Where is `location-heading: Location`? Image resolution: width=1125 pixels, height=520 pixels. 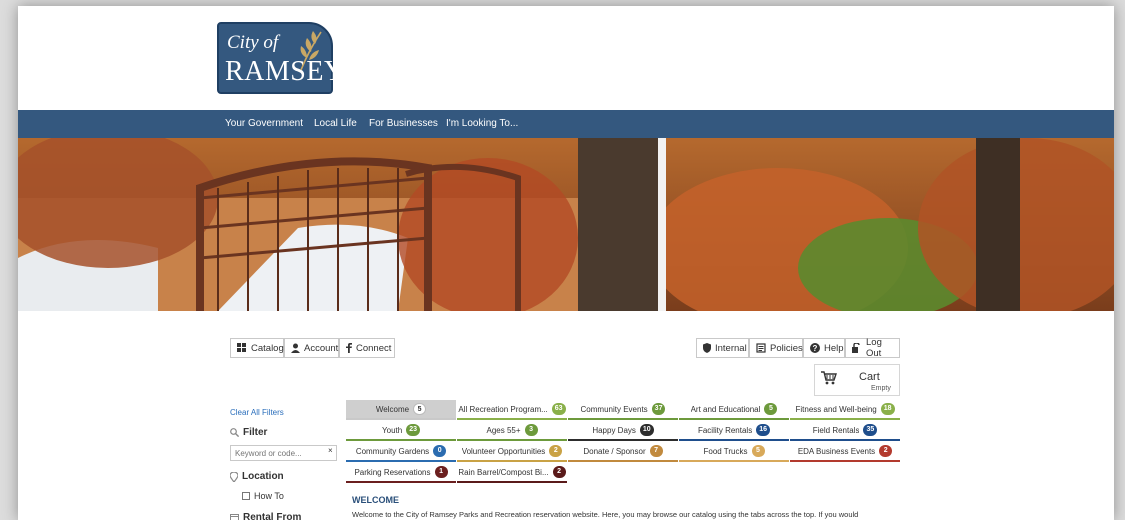
location-heading: Location is located at coordinates (257, 476).